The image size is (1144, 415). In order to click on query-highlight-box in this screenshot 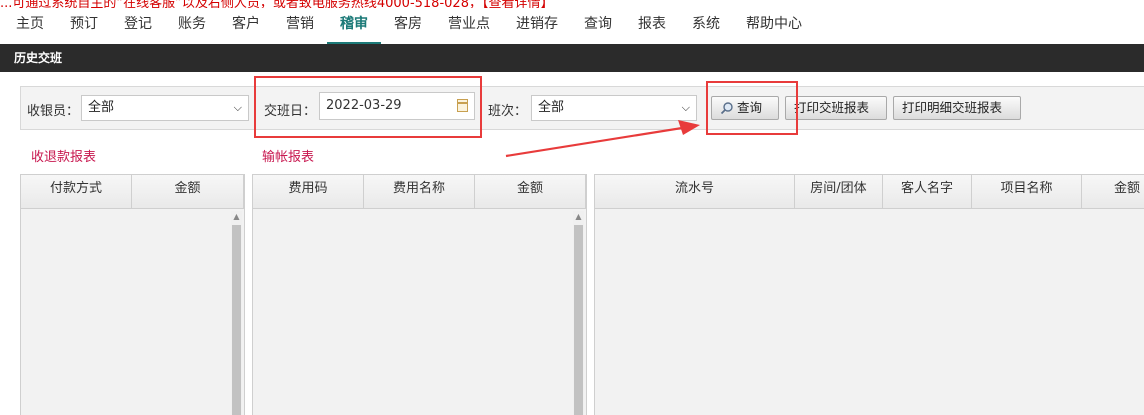, I will do `click(752, 108)`.